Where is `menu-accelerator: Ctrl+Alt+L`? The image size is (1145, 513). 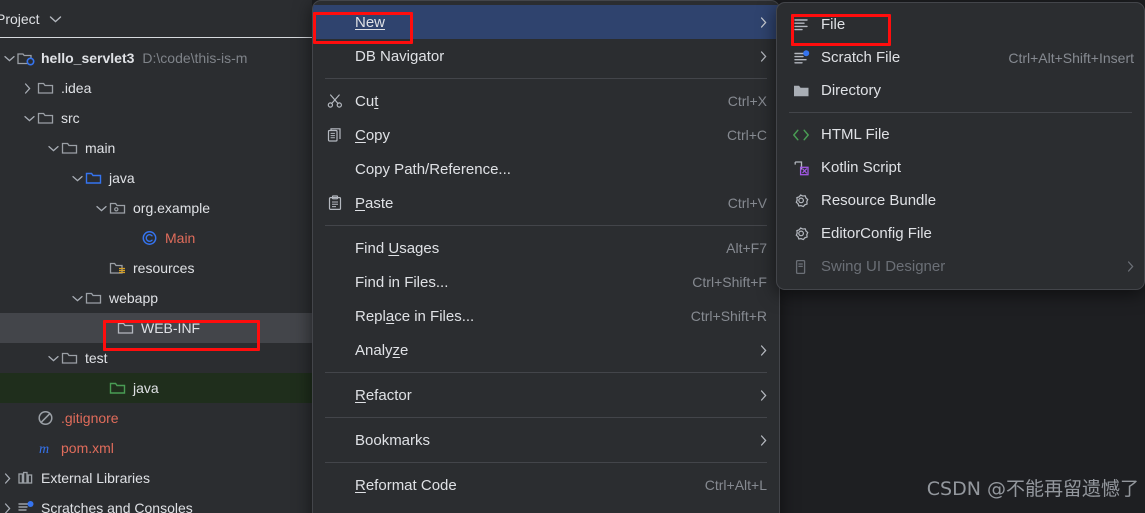 menu-accelerator: Ctrl+Alt+L is located at coordinates (735, 485).